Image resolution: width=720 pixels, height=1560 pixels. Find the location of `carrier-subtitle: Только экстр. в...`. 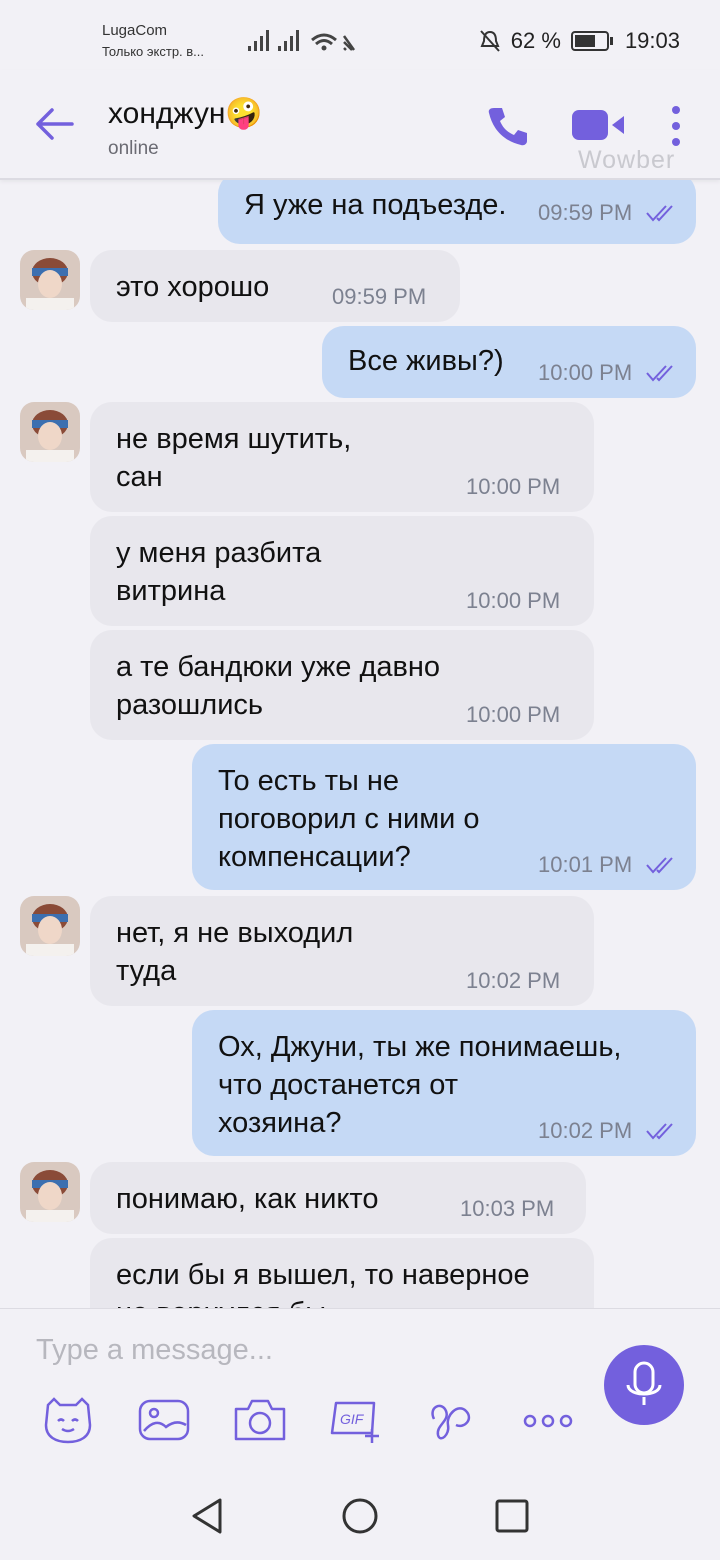

carrier-subtitle: Только экстр. в... is located at coordinates (153, 51).